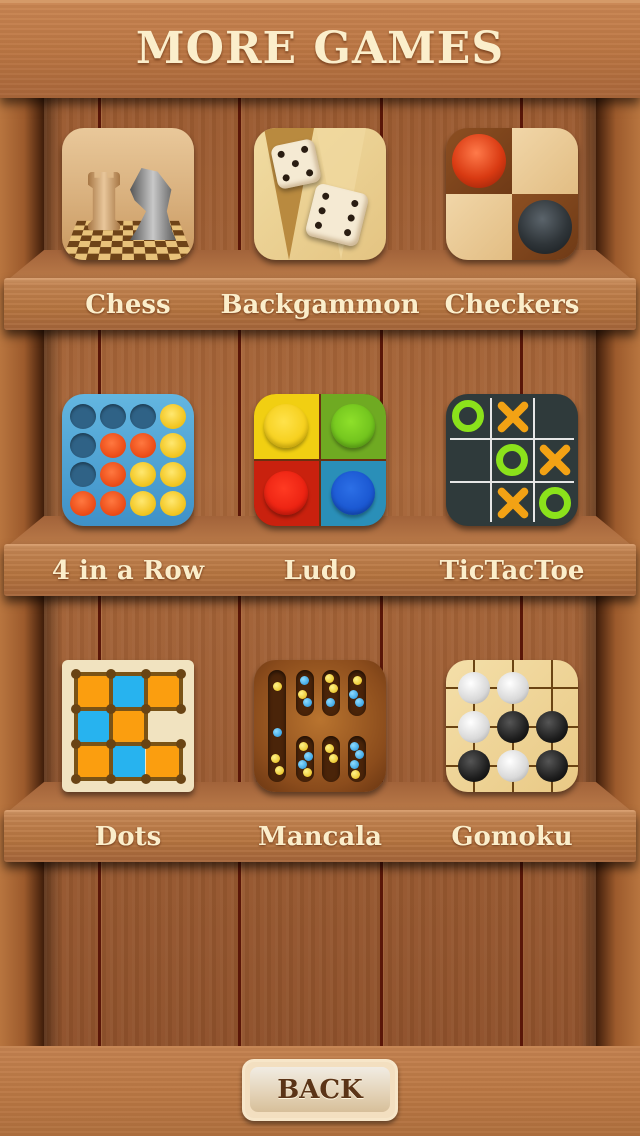  I want to click on mancala-icon, so click(320, 726).